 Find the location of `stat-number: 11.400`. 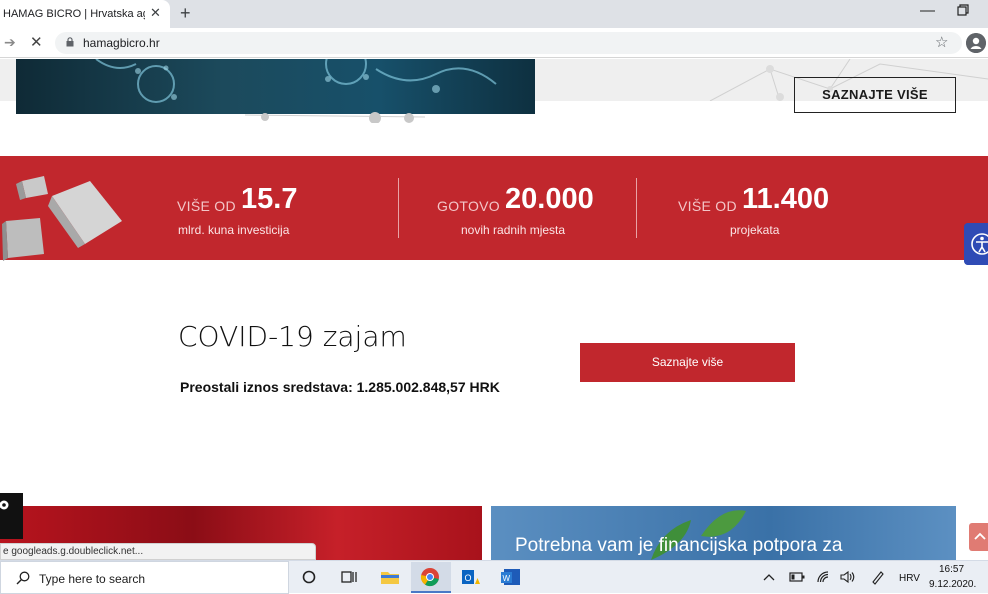

stat-number: 11.400 is located at coordinates (786, 199).